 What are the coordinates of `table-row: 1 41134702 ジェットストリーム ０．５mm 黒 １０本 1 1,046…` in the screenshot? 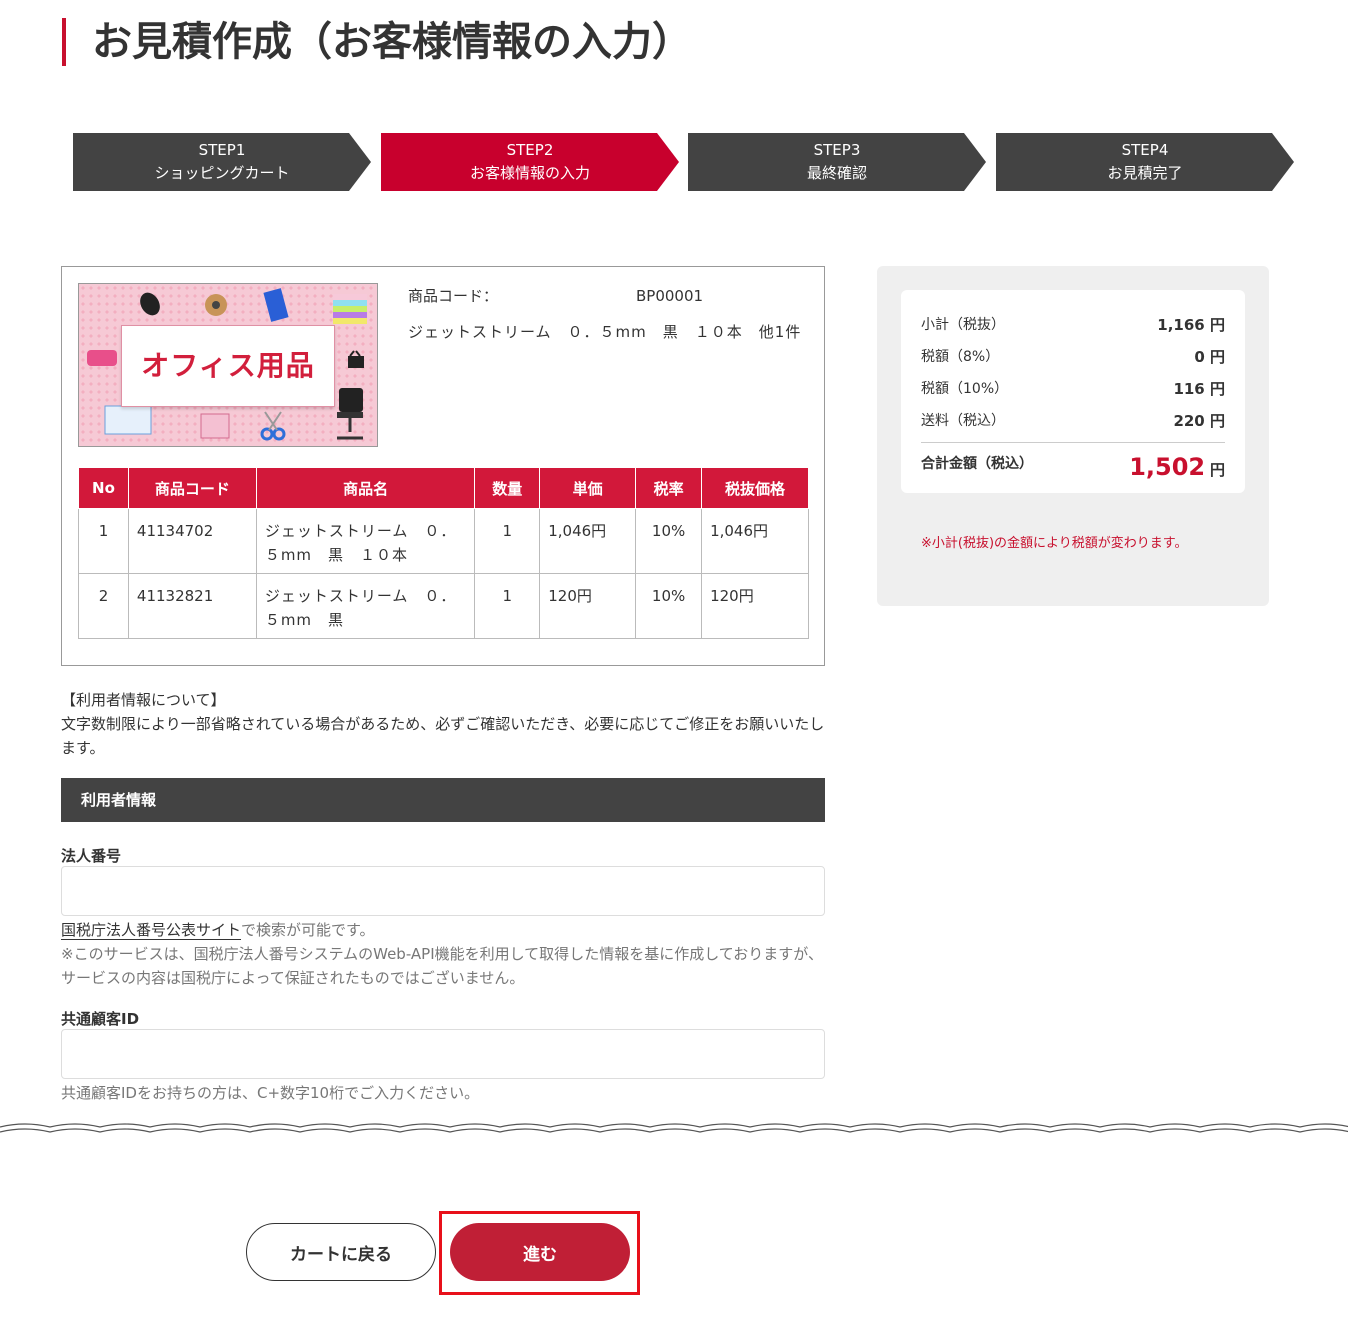 It's located at (443, 541).